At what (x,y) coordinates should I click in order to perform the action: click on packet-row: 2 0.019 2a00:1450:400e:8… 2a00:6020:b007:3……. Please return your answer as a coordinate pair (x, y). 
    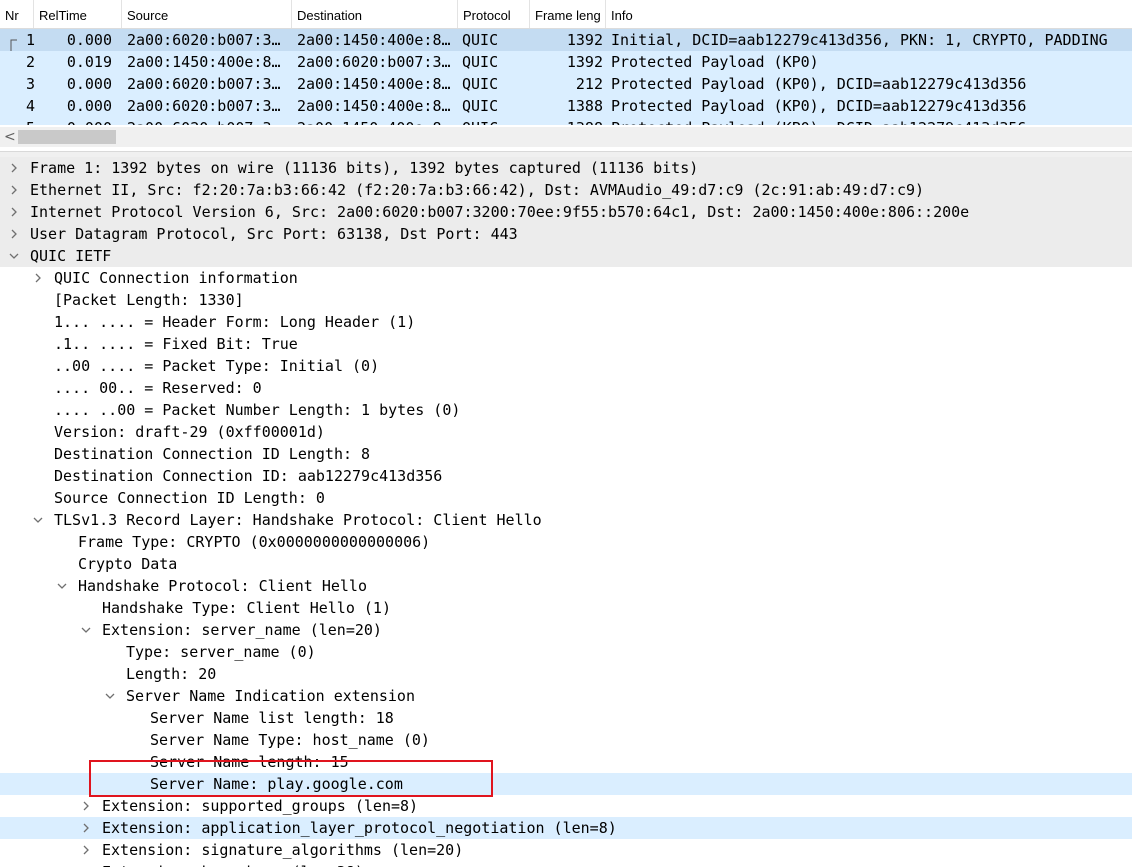
    Looking at the image, I should click on (566, 62).